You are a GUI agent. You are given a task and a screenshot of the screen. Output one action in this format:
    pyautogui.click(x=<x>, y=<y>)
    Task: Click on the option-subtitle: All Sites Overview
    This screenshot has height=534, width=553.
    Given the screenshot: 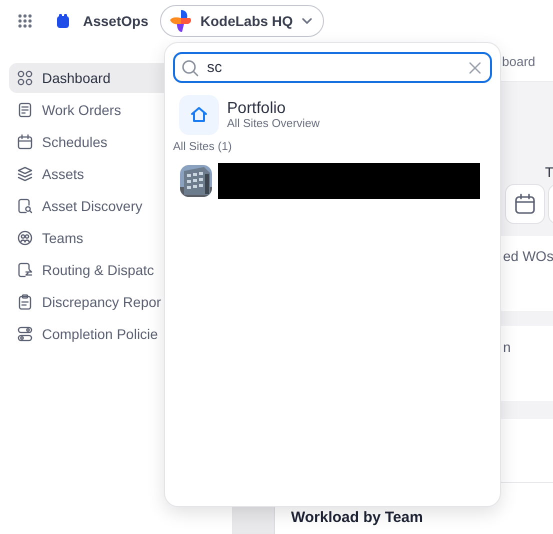 What is the action you would take?
    pyautogui.click(x=273, y=124)
    